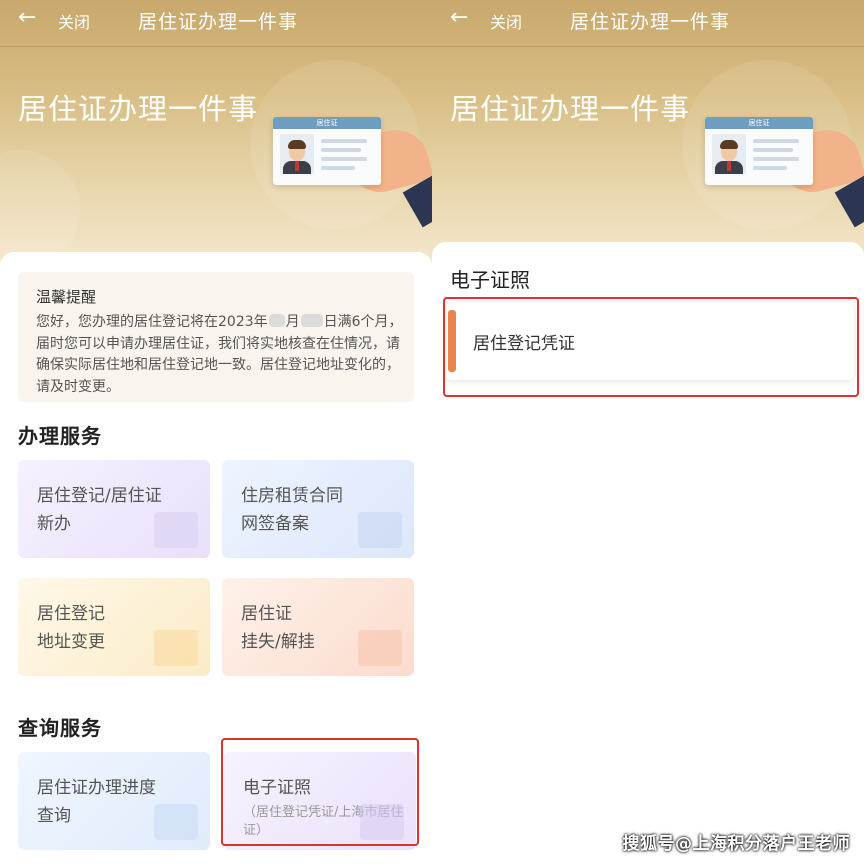 This screenshot has width=864, height=864. I want to click on ban-icon, so click(380, 648).